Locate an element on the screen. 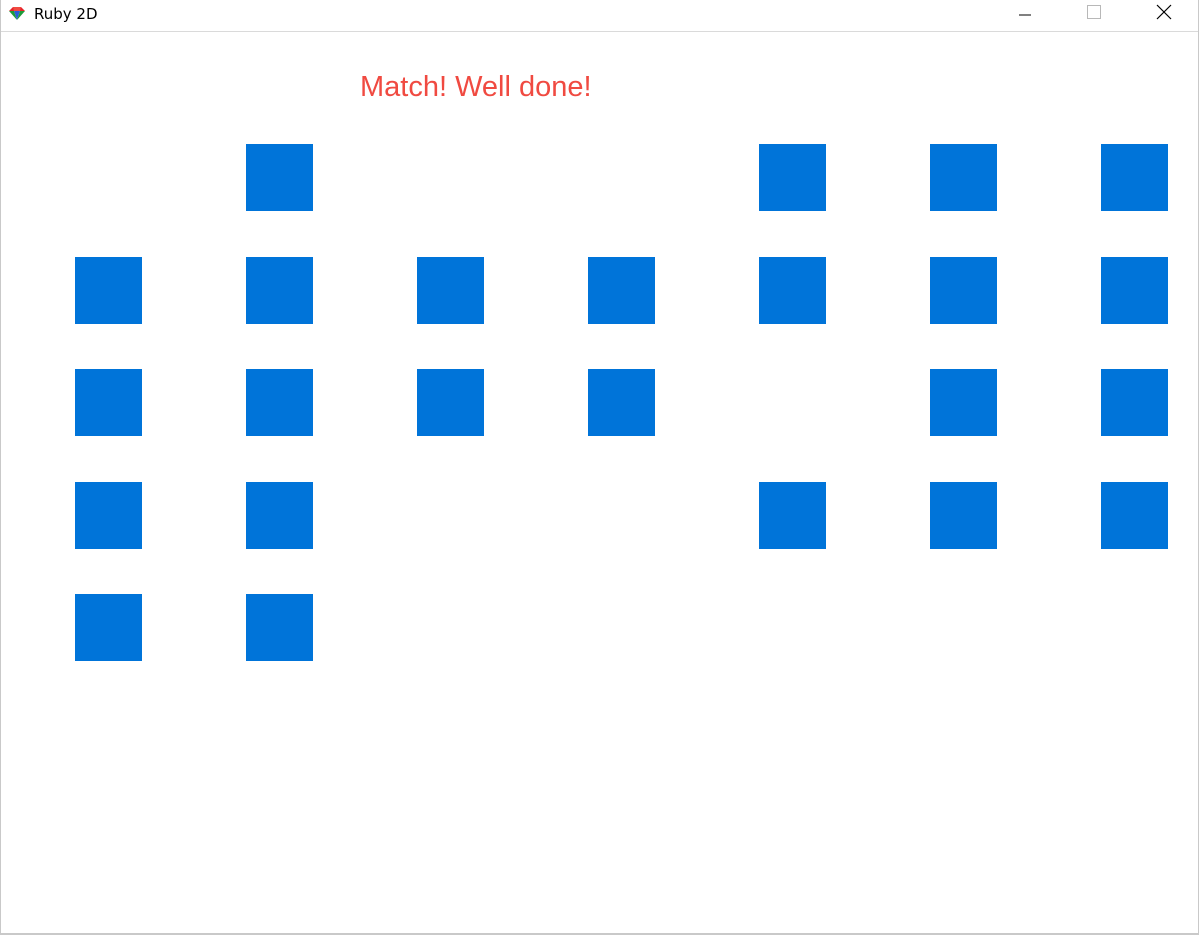 The height and width of the screenshot is (935, 1199). ruby2d-logo-icon is located at coordinates (17, 14).